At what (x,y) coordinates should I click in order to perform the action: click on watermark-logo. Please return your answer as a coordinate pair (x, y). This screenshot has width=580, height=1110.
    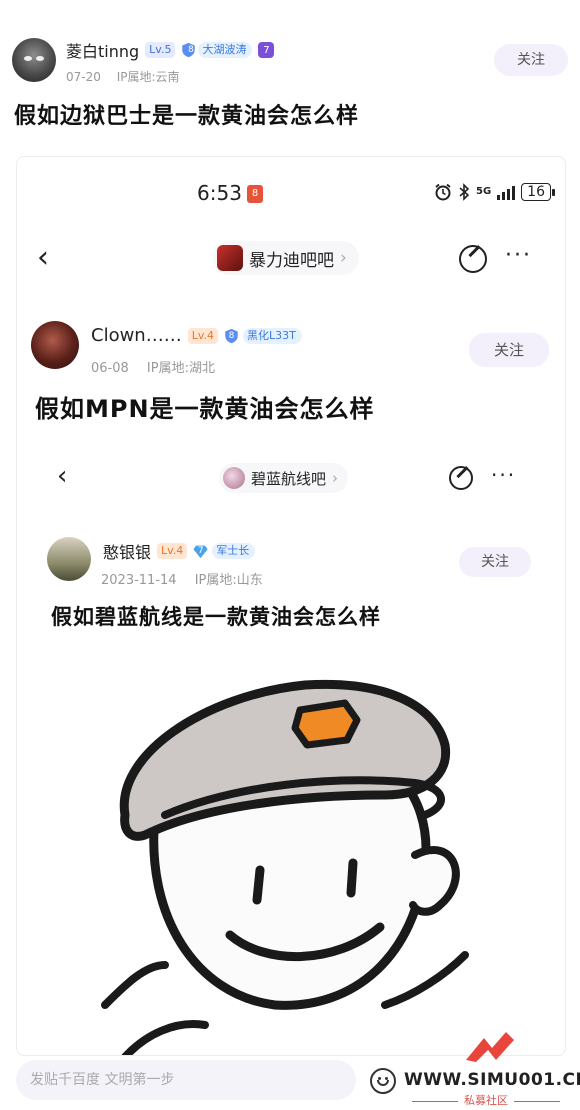
    Looking at the image, I should click on (490, 1047).